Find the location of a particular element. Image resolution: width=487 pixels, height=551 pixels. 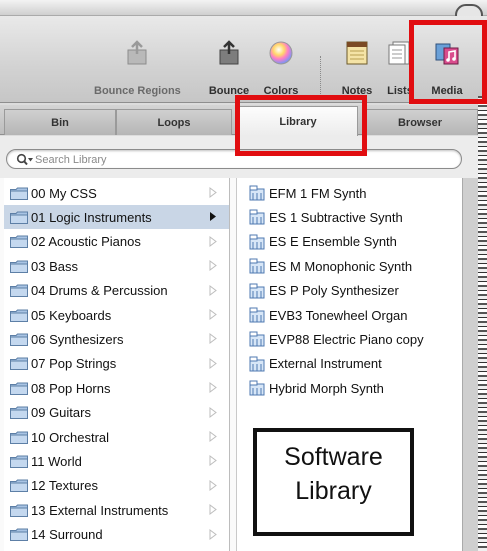

category-row: 13 External Instruments is located at coordinates (116, 510).